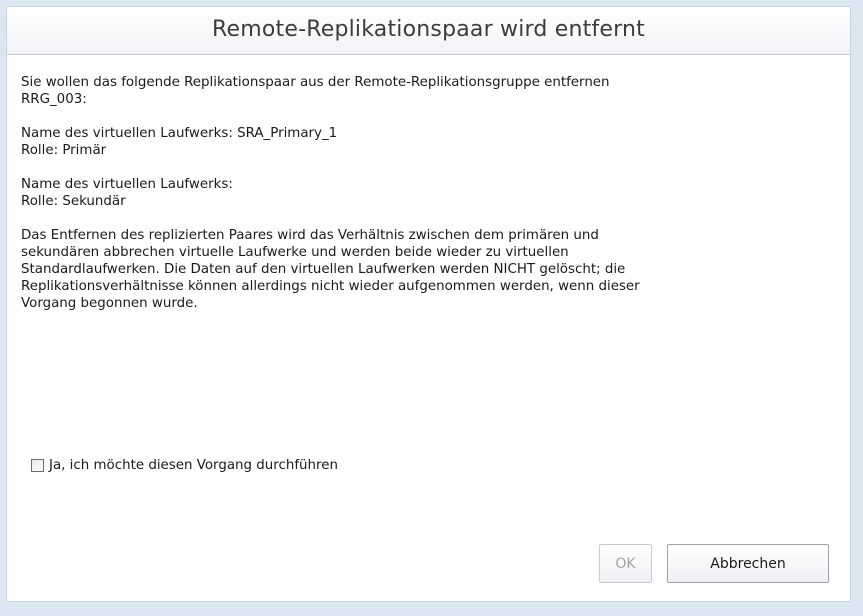  What do you see at coordinates (748, 563) in the screenshot?
I see `cancel-button: Abbrechen` at bounding box center [748, 563].